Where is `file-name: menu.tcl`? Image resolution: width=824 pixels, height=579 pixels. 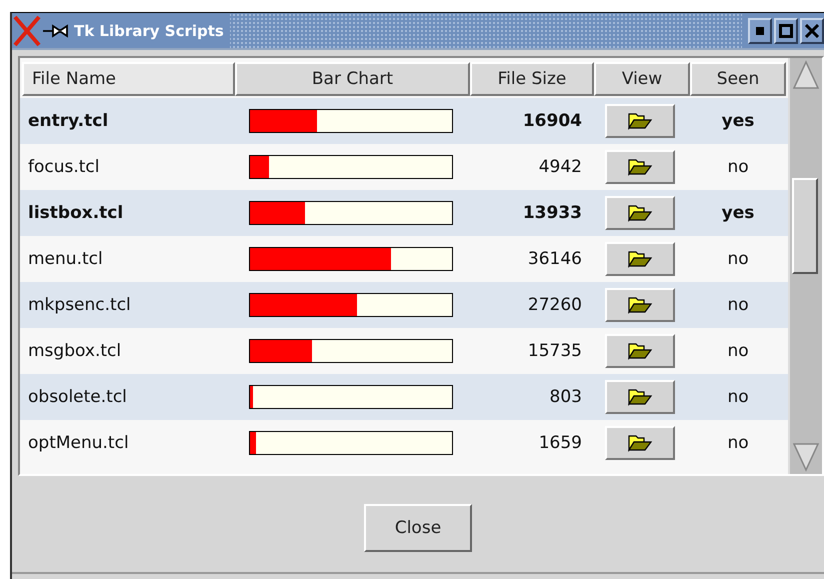 file-name: menu.tcl is located at coordinates (65, 259).